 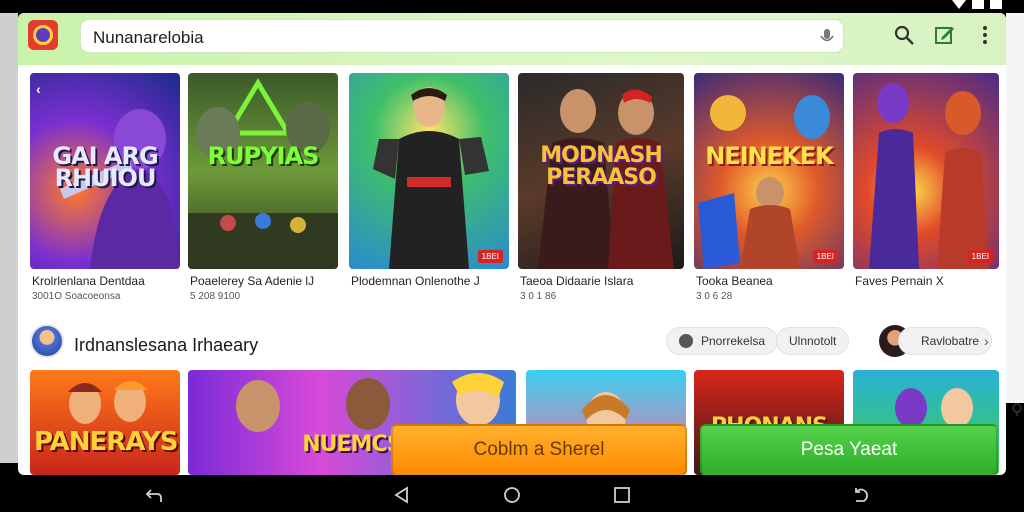 I want to click on secondary-action-button: Pesa Yaeat, so click(x=849, y=449).